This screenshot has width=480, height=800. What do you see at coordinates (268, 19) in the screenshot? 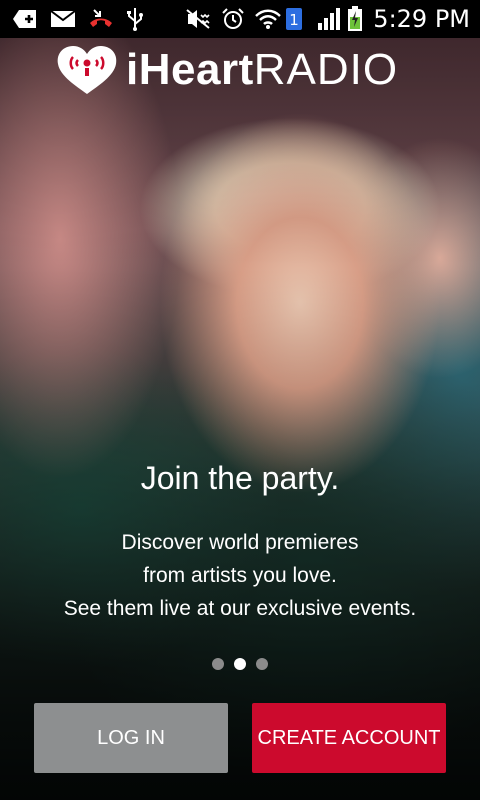
I see `wifi-icon` at bounding box center [268, 19].